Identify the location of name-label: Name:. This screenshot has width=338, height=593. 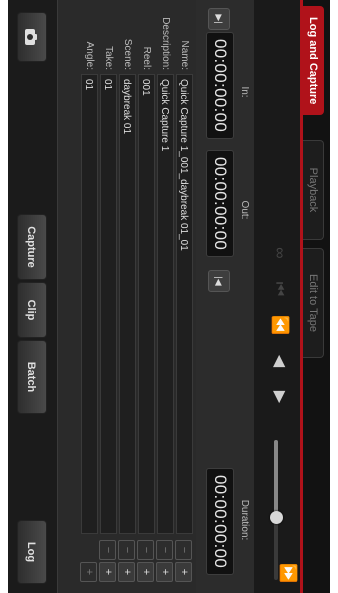
(184, 55).